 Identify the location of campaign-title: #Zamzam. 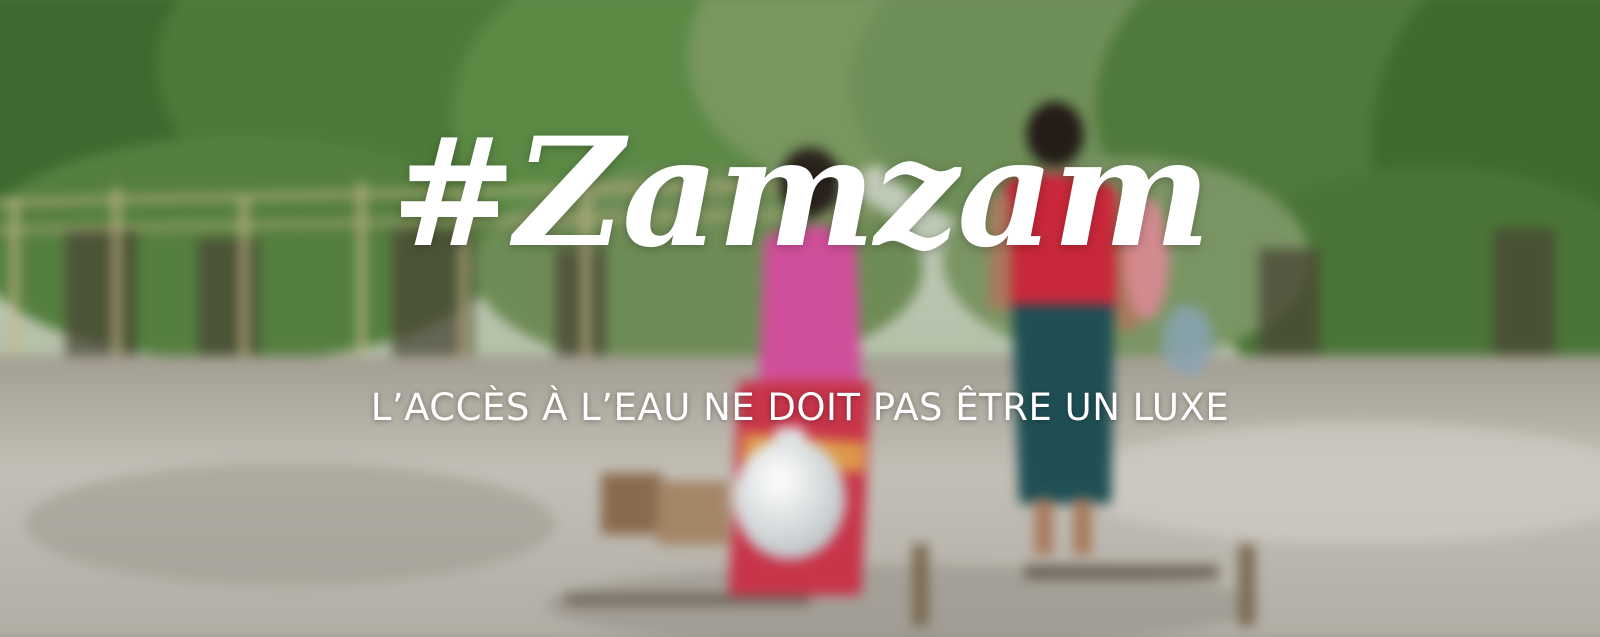
(800, 193).